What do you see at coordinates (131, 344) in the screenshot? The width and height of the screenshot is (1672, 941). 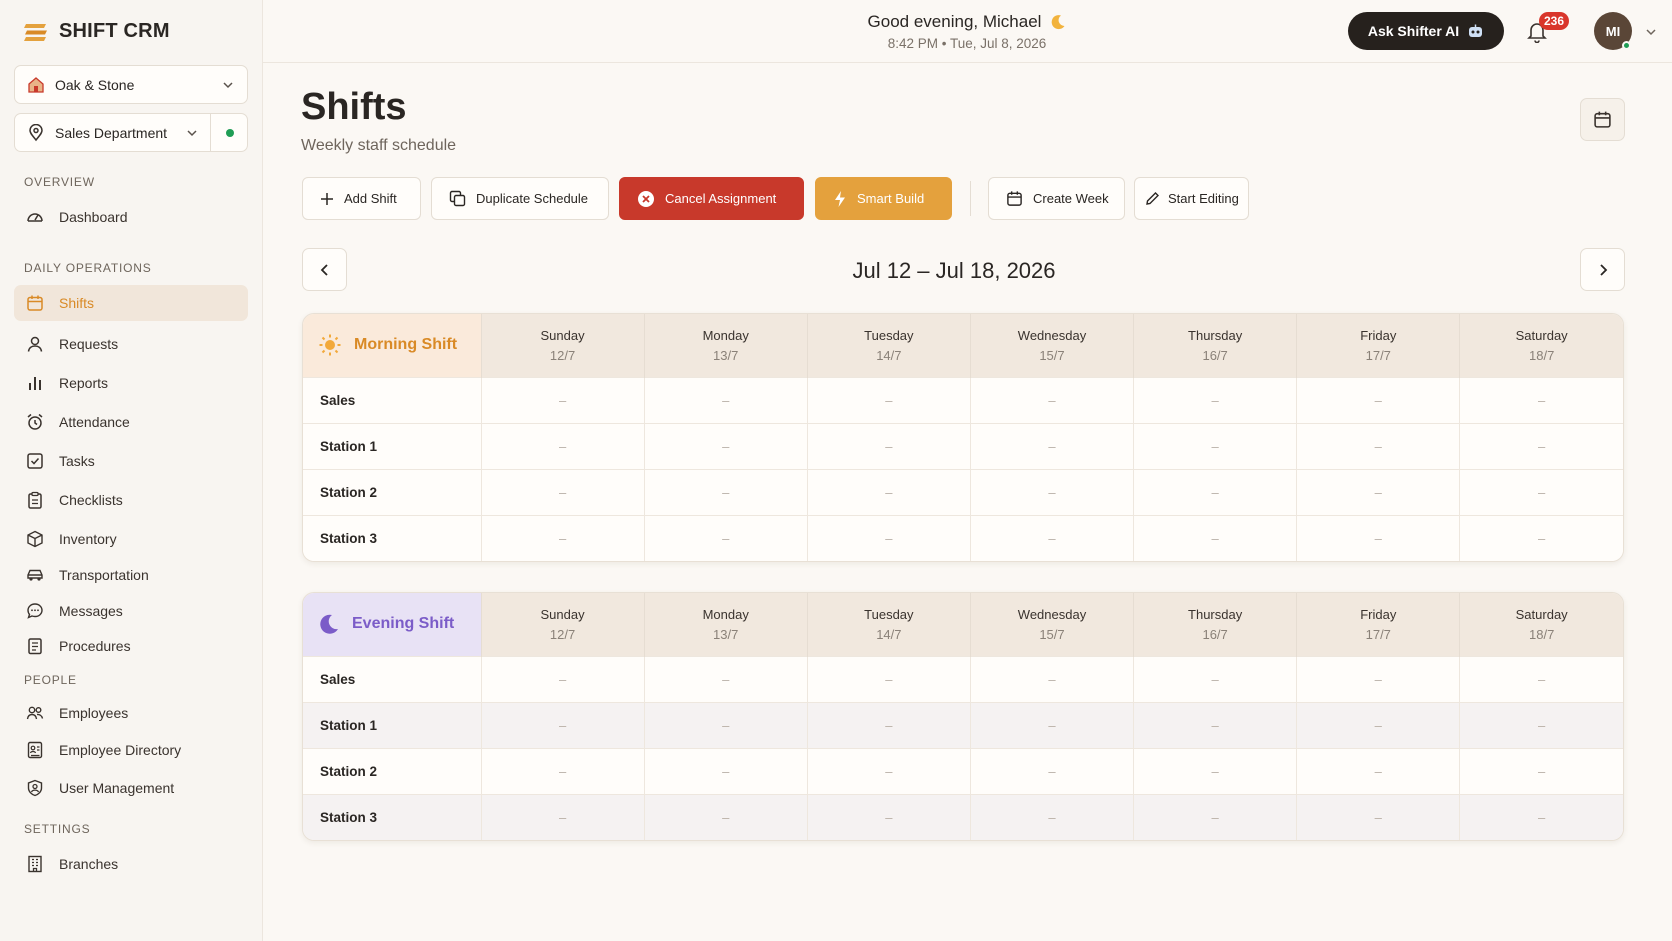 I see `sidebar-item-requests: Requests` at bounding box center [131, 344].